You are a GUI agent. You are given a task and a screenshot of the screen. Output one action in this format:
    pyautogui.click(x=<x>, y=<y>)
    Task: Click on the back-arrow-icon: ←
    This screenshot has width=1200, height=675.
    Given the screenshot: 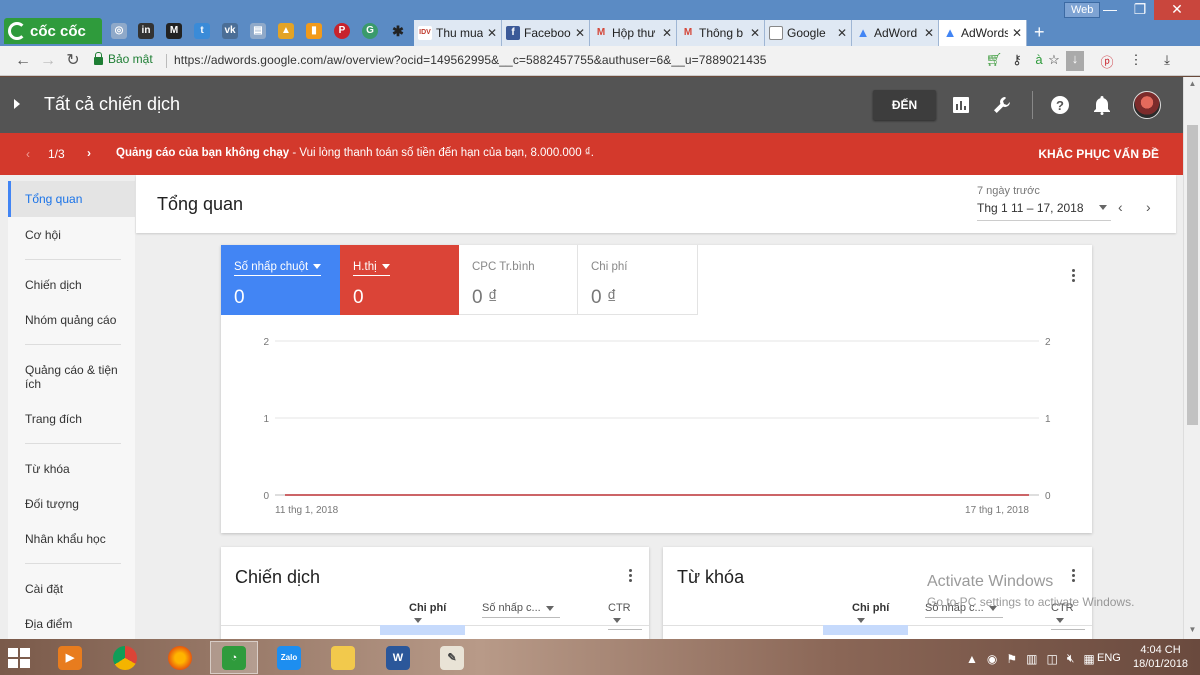 What is the action you would take?
    pyautogui.click(x=23, y=61)
    